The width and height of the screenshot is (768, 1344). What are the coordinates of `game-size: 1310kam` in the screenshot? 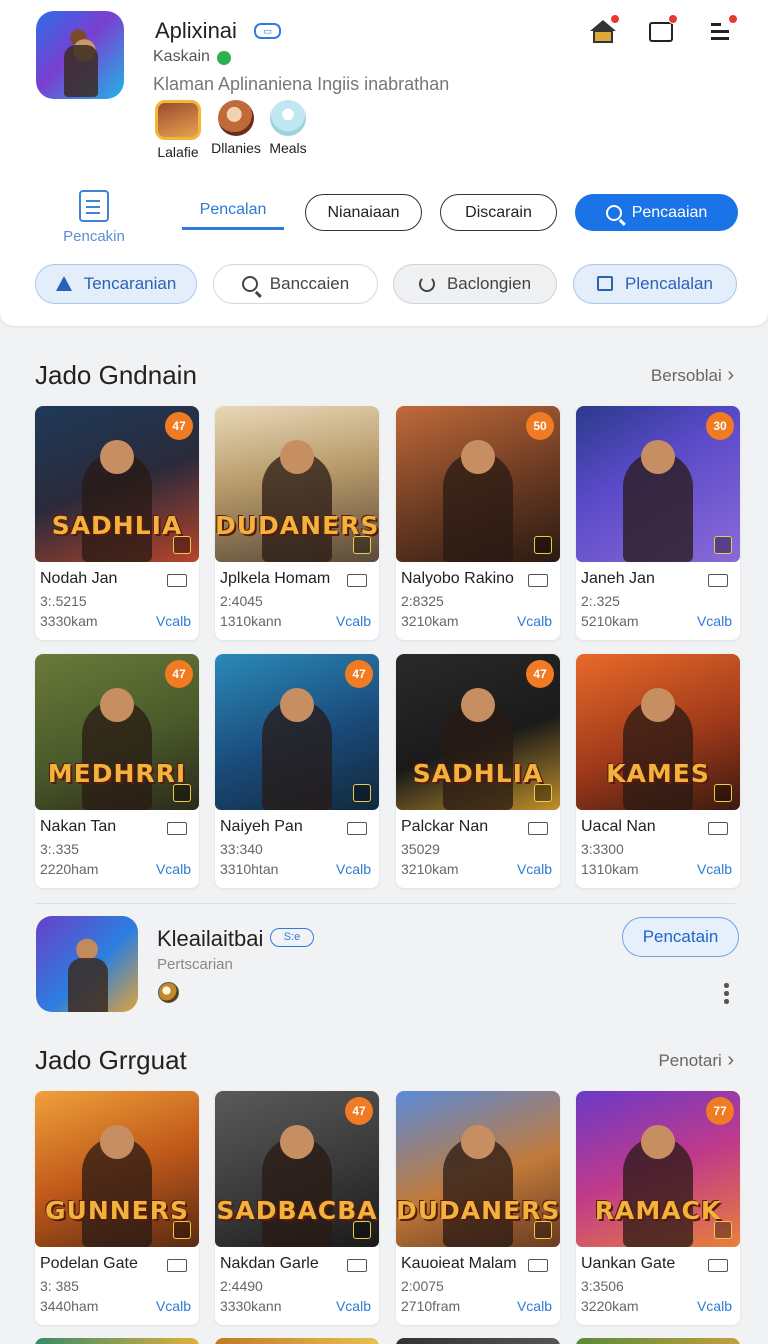 It's located at (610, 869).